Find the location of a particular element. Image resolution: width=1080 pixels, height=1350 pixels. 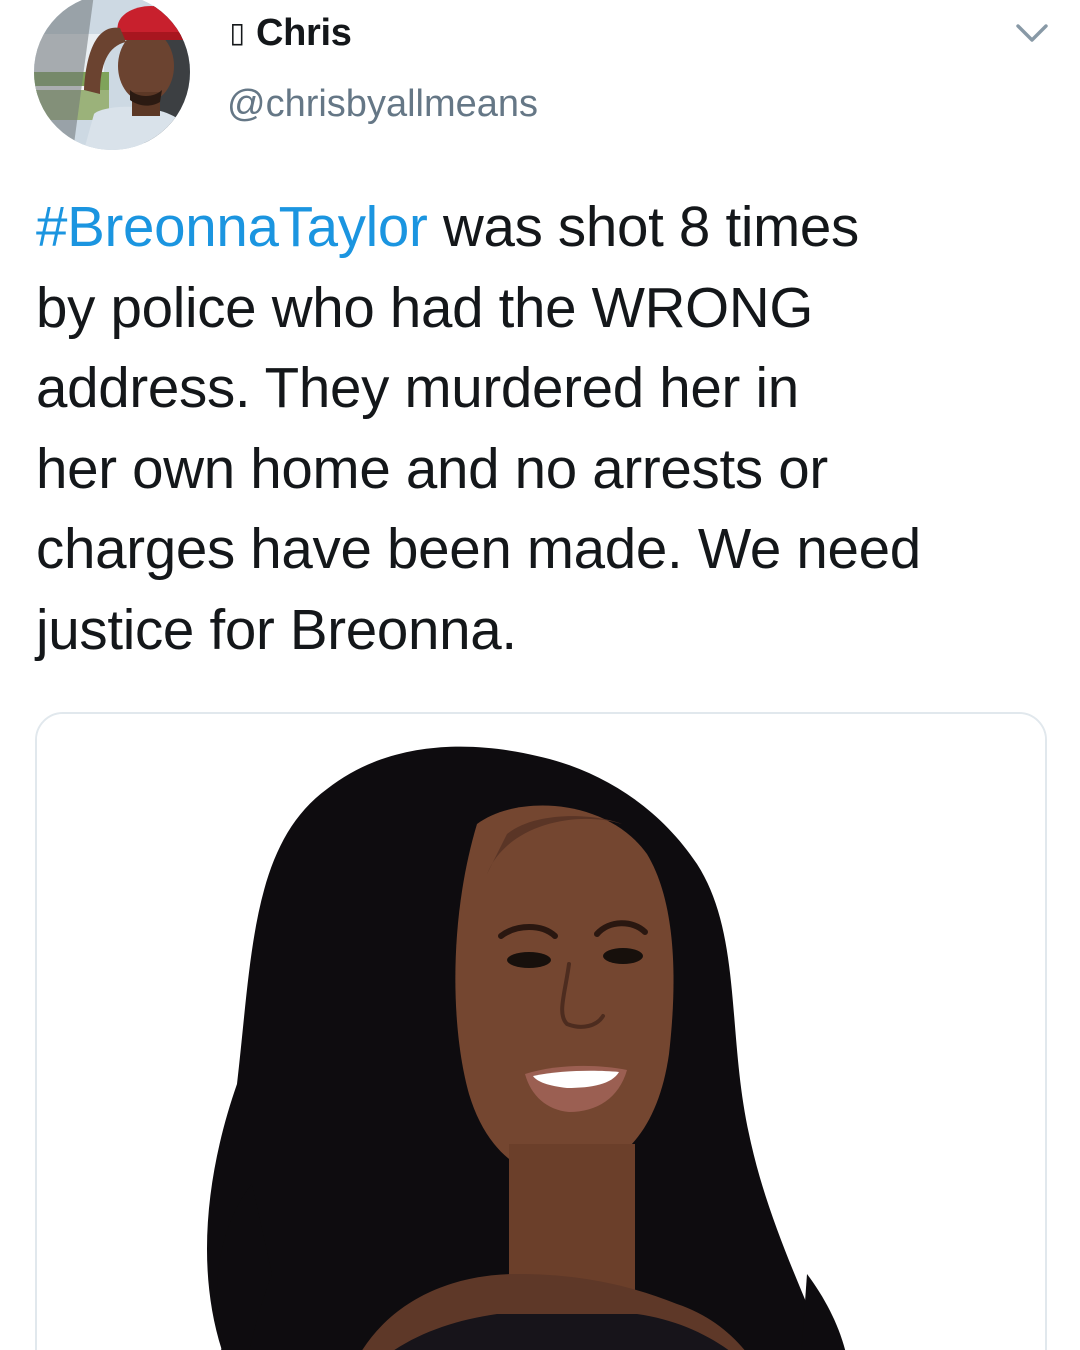

avatar-photo is located at coordinates (112, 75).